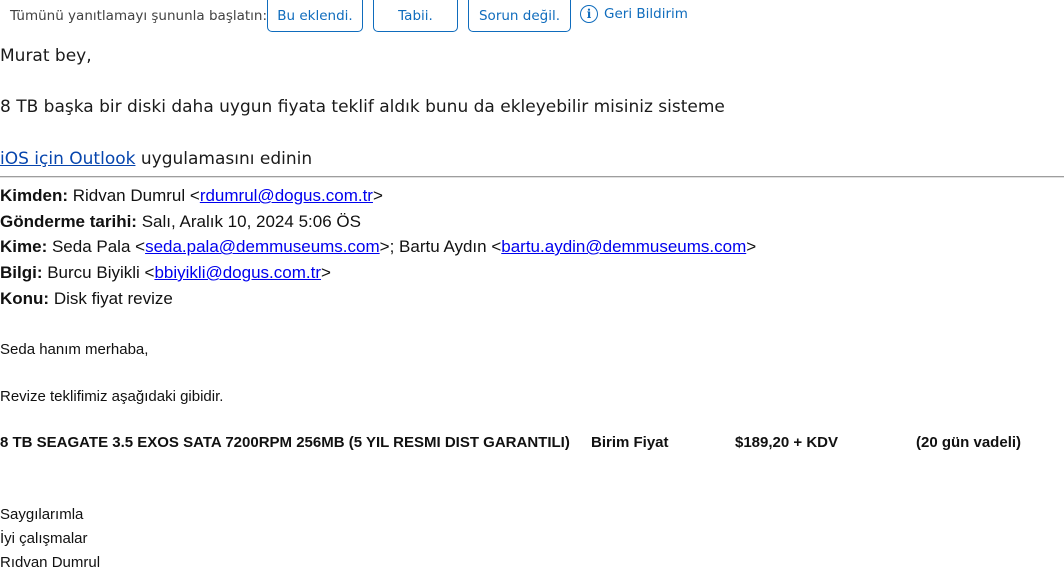 The image size is (1064, 583). Describe the element at coordinates (139, 16) in the screenshot. I see `suggested-replies-prompt: Tümünü yanıtlamayı şununla başlatın:` at that location.